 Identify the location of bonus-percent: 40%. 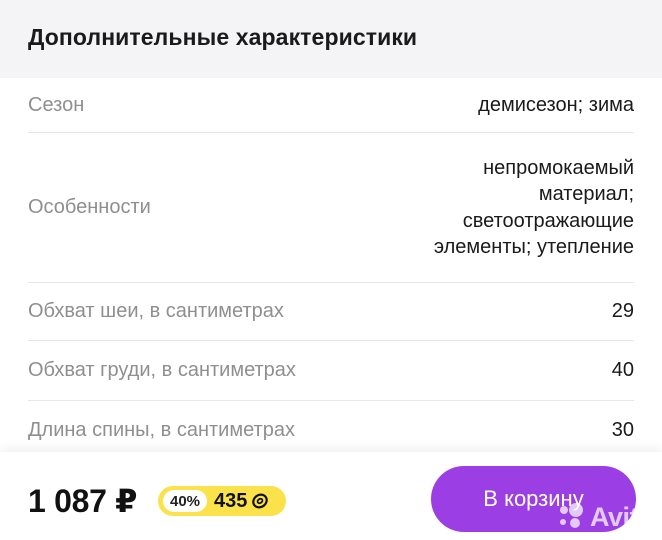
(185, 501).